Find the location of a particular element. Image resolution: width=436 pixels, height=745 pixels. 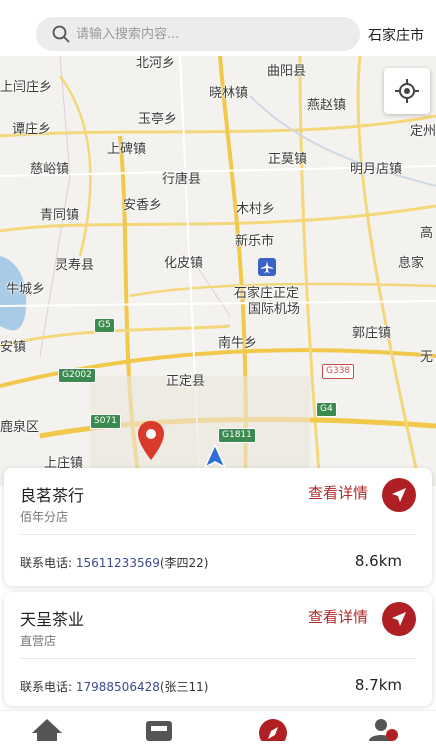

place-label: 晓林镇 is located at coordinates (229, 93).